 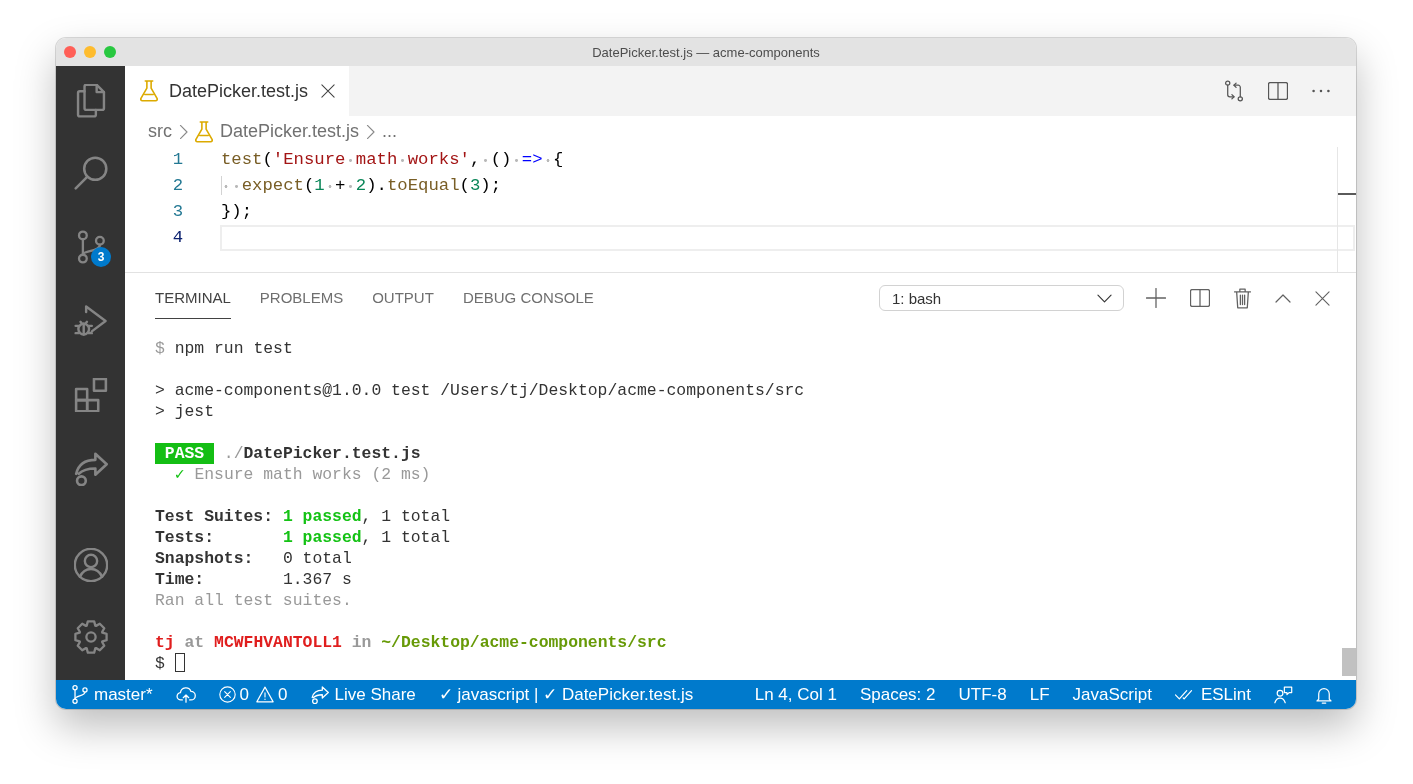 What do you see at coordinates (177, 186) in the screenshot?
I see `line-number: 2` at bounding box center [177, 186].